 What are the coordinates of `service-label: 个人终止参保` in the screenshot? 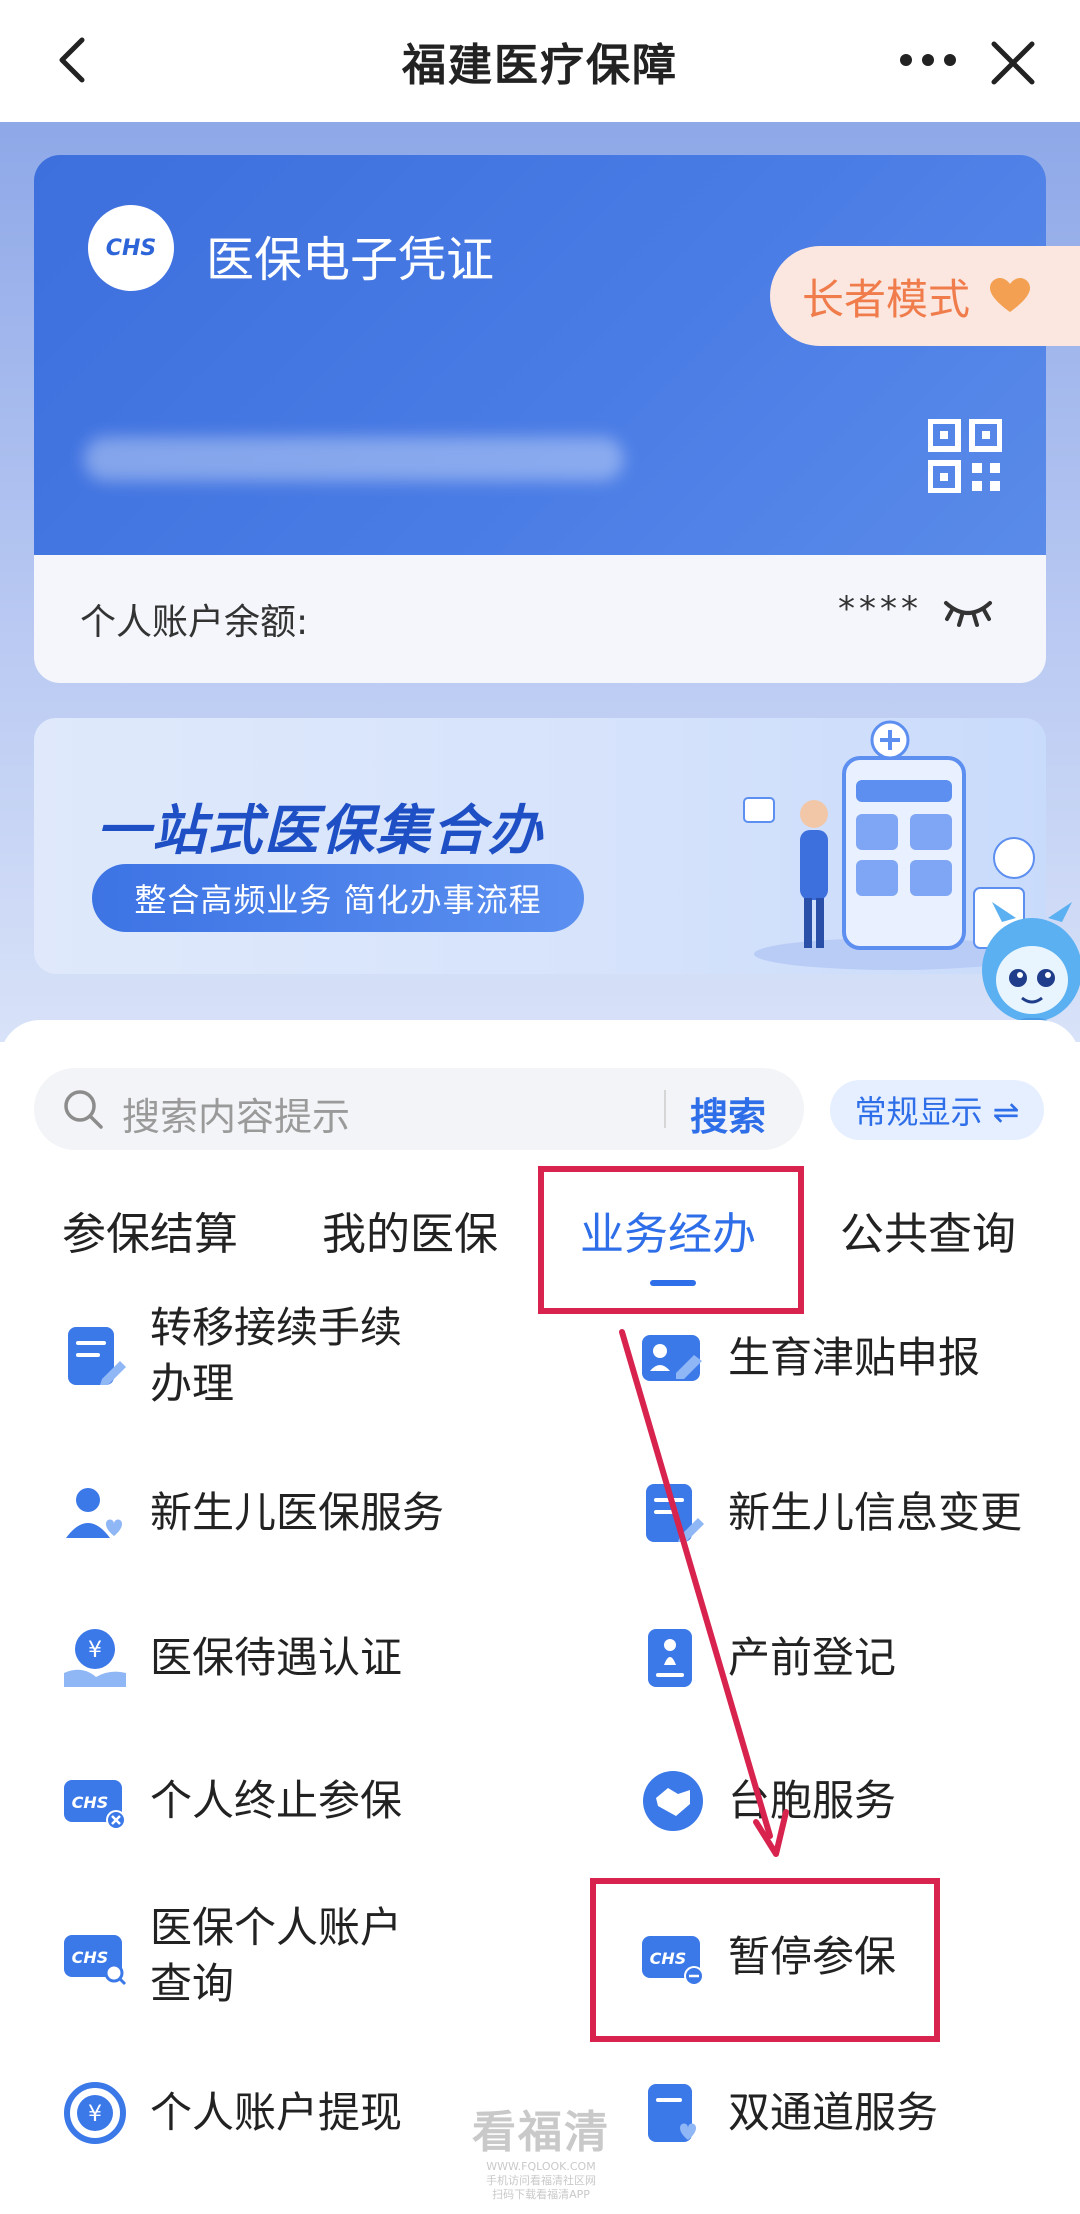 It's located at (276, 1800).